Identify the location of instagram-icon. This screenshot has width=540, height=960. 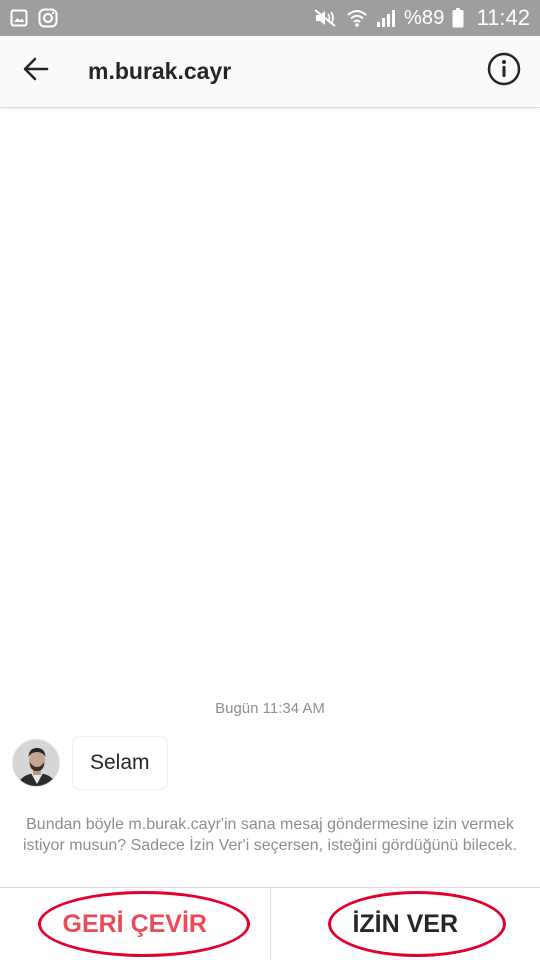
(48, 18).